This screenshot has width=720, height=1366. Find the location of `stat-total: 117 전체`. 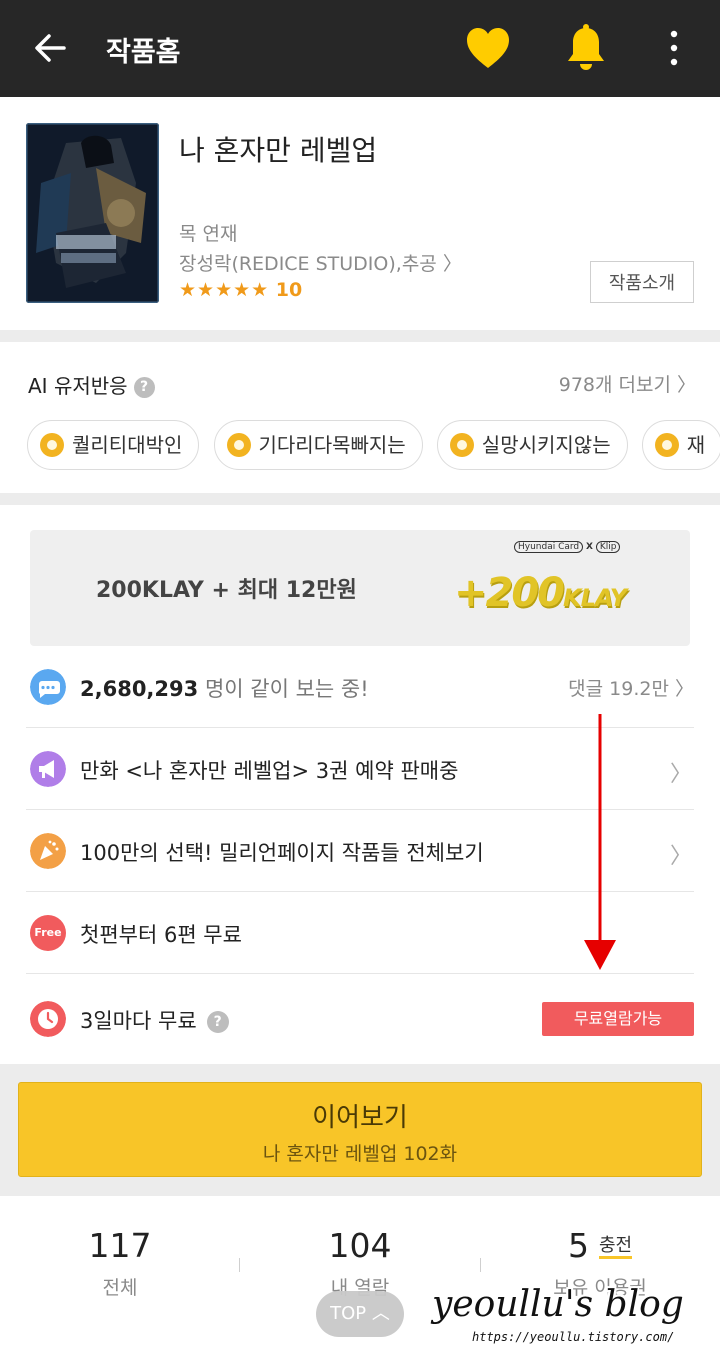

stat-total: 117 전체 is located at coordinates (120, 1263).